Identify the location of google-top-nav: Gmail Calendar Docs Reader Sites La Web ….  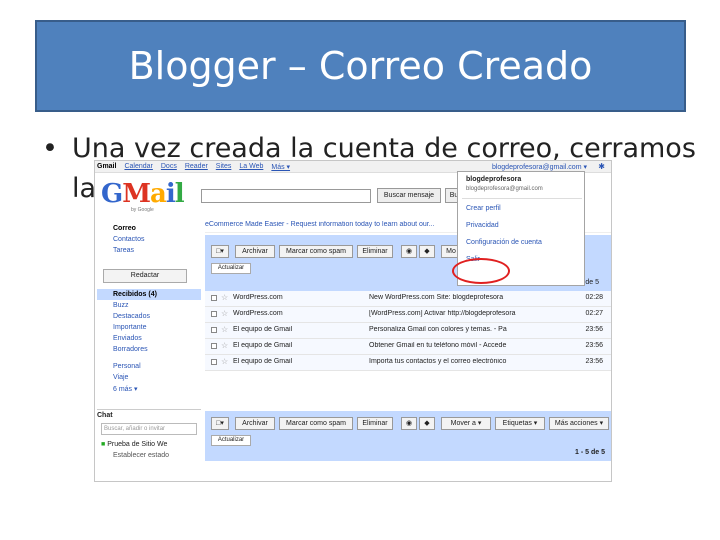
(193, 167).